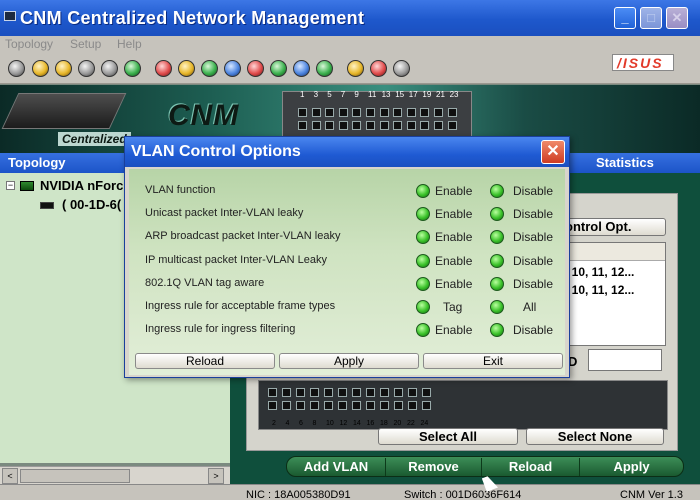  I want to click on select-all-button: Select All, so click(448, 436).